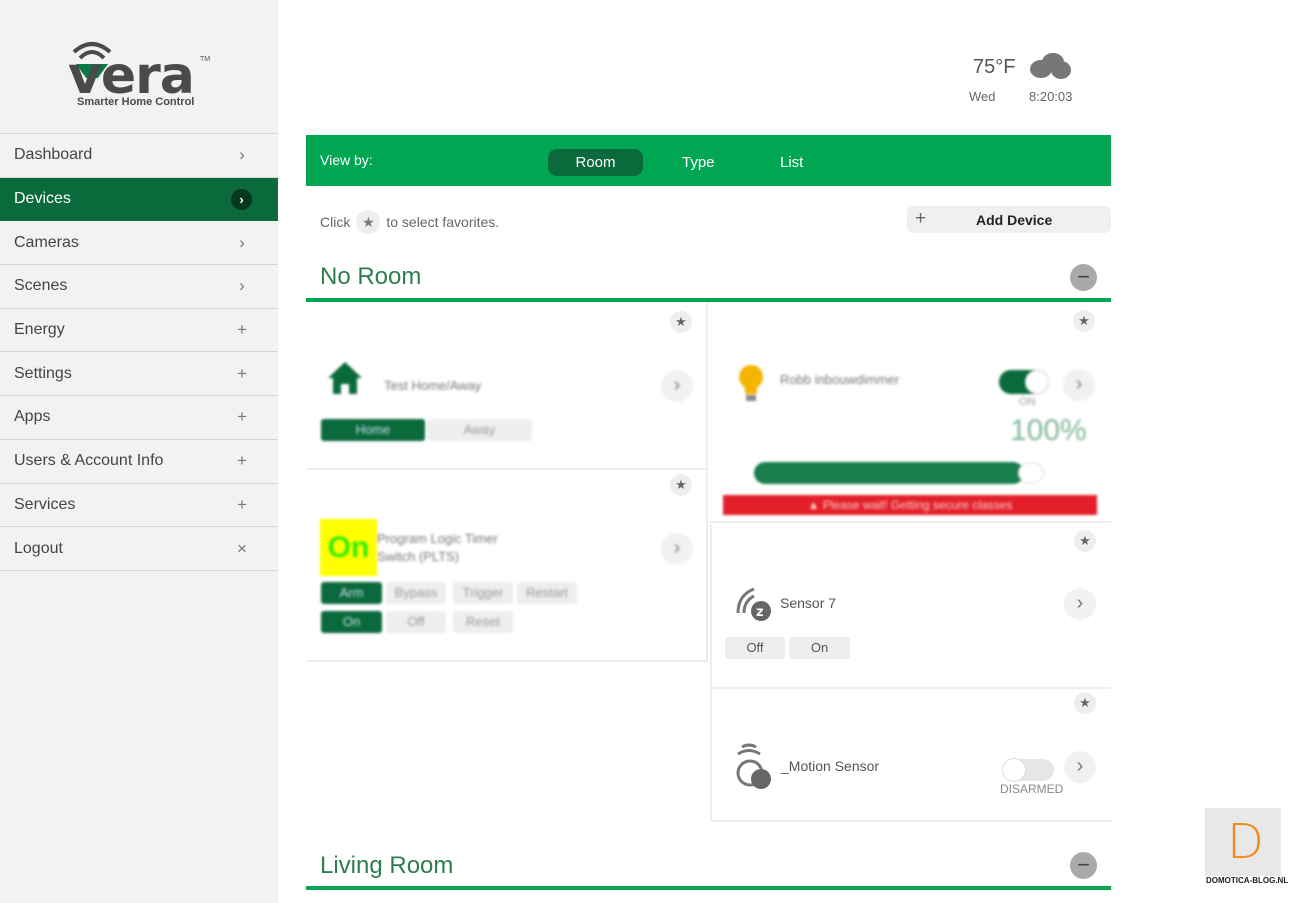 This screenshot has height=903, width=1300. I want to click on on-status-badge: On, so click(348, 547).